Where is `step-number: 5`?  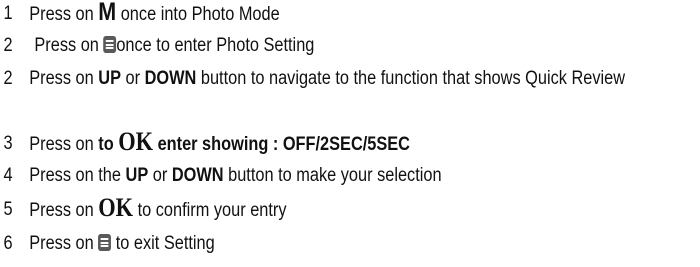 step-number: 5 is located at coordinates (8, 209).